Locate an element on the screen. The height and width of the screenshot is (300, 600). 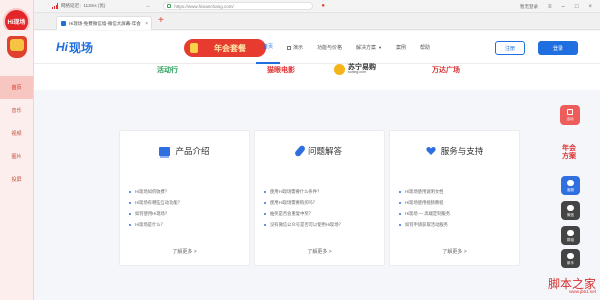
site-logo: Hi 现场 is located at coordinates (74, 47).